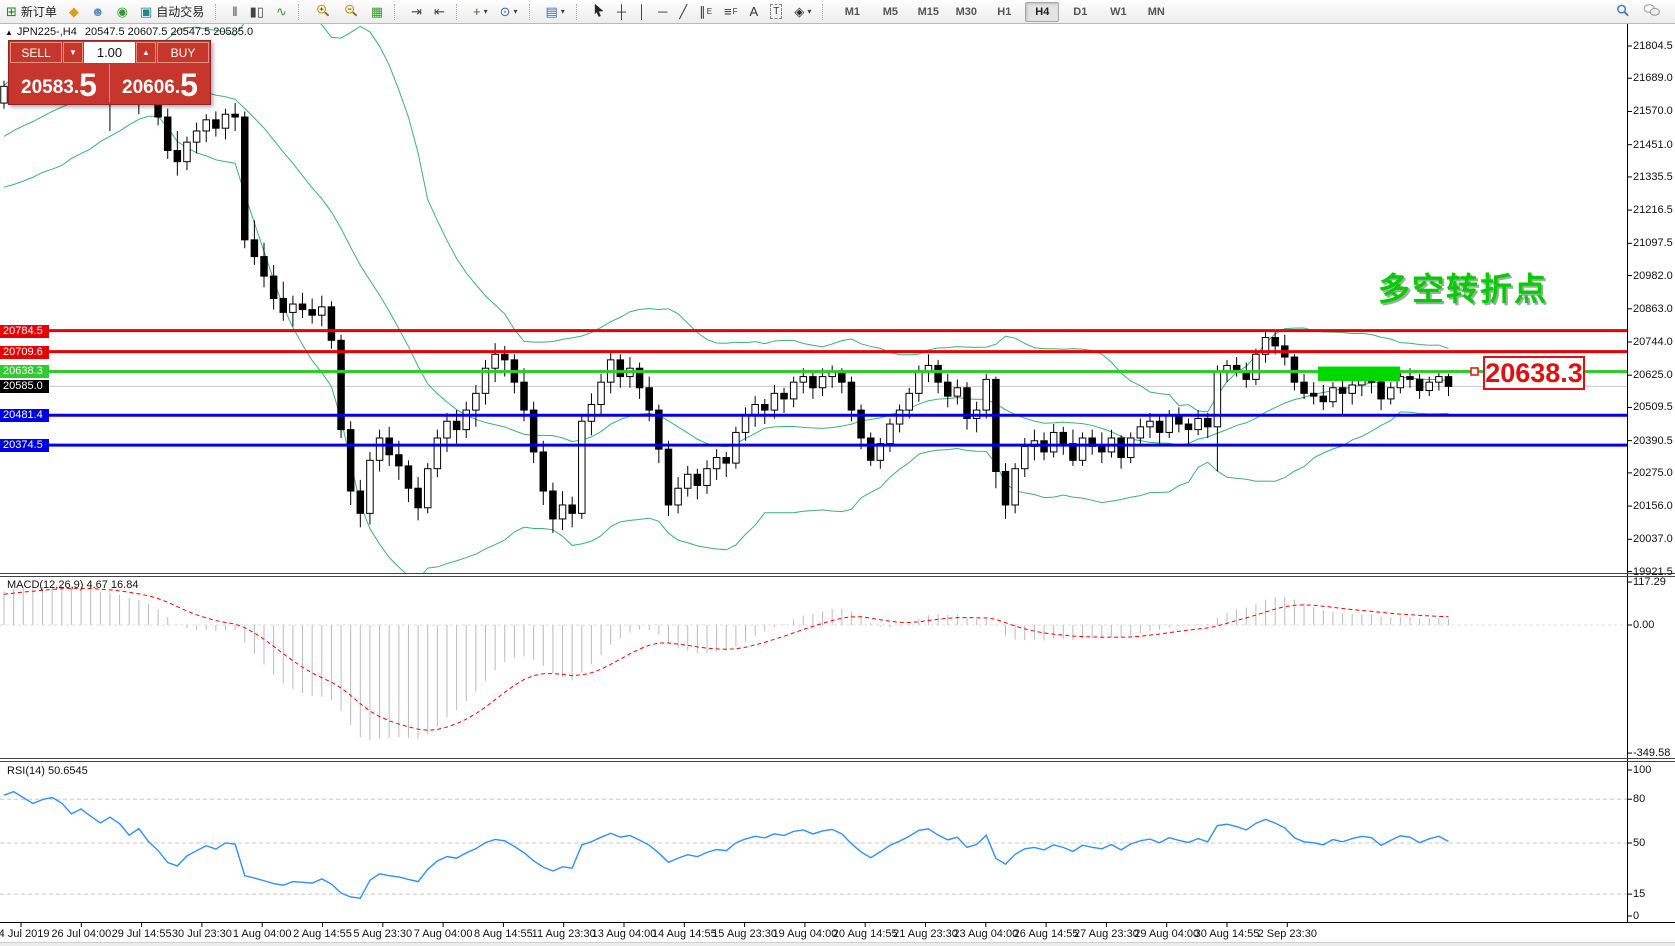  I want to click on buy-button: BUY, so click(183, 52).